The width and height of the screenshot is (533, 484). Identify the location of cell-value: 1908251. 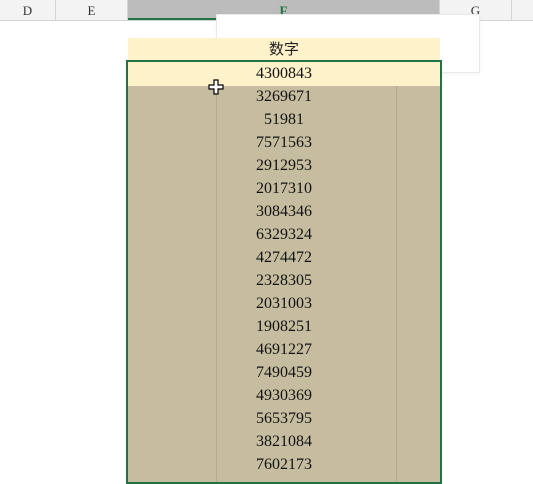
(284, 326).